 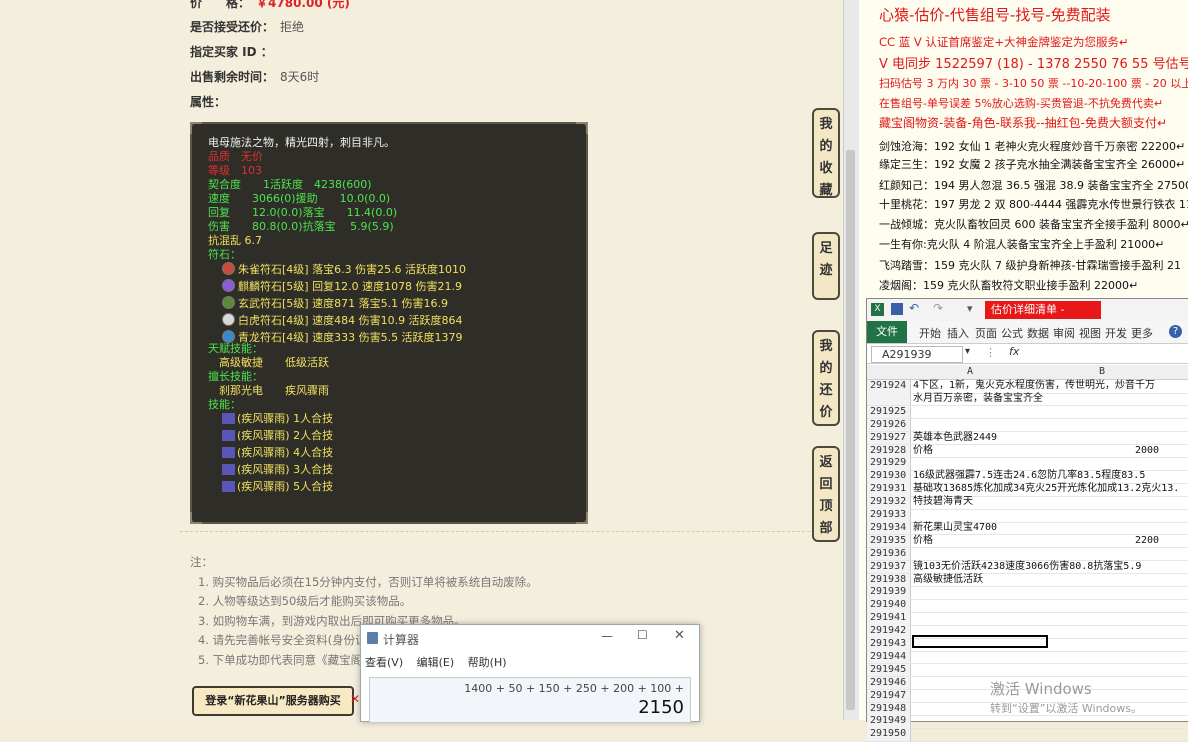 What do you see at coordinates (273, 701) in the screenshot?
I see `buy-button: 登录“新花果山”服务器购买` at bounding box center [273, 701].